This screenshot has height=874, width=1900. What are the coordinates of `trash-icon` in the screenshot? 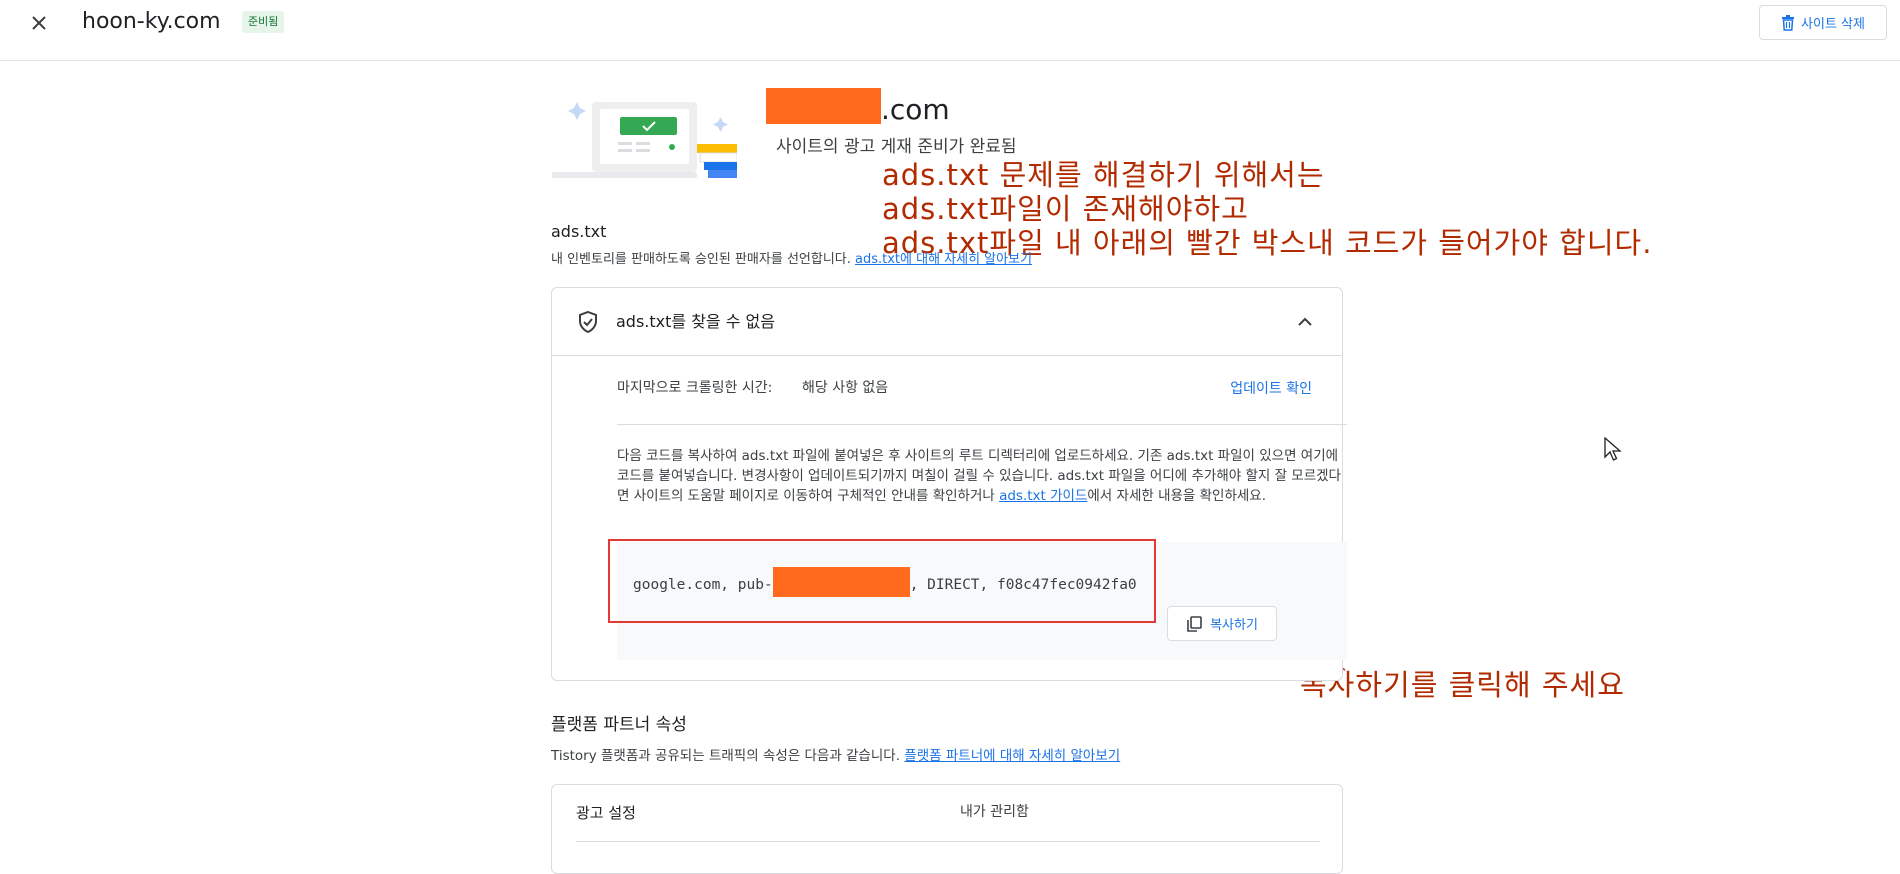 It's located at (1788, 22).